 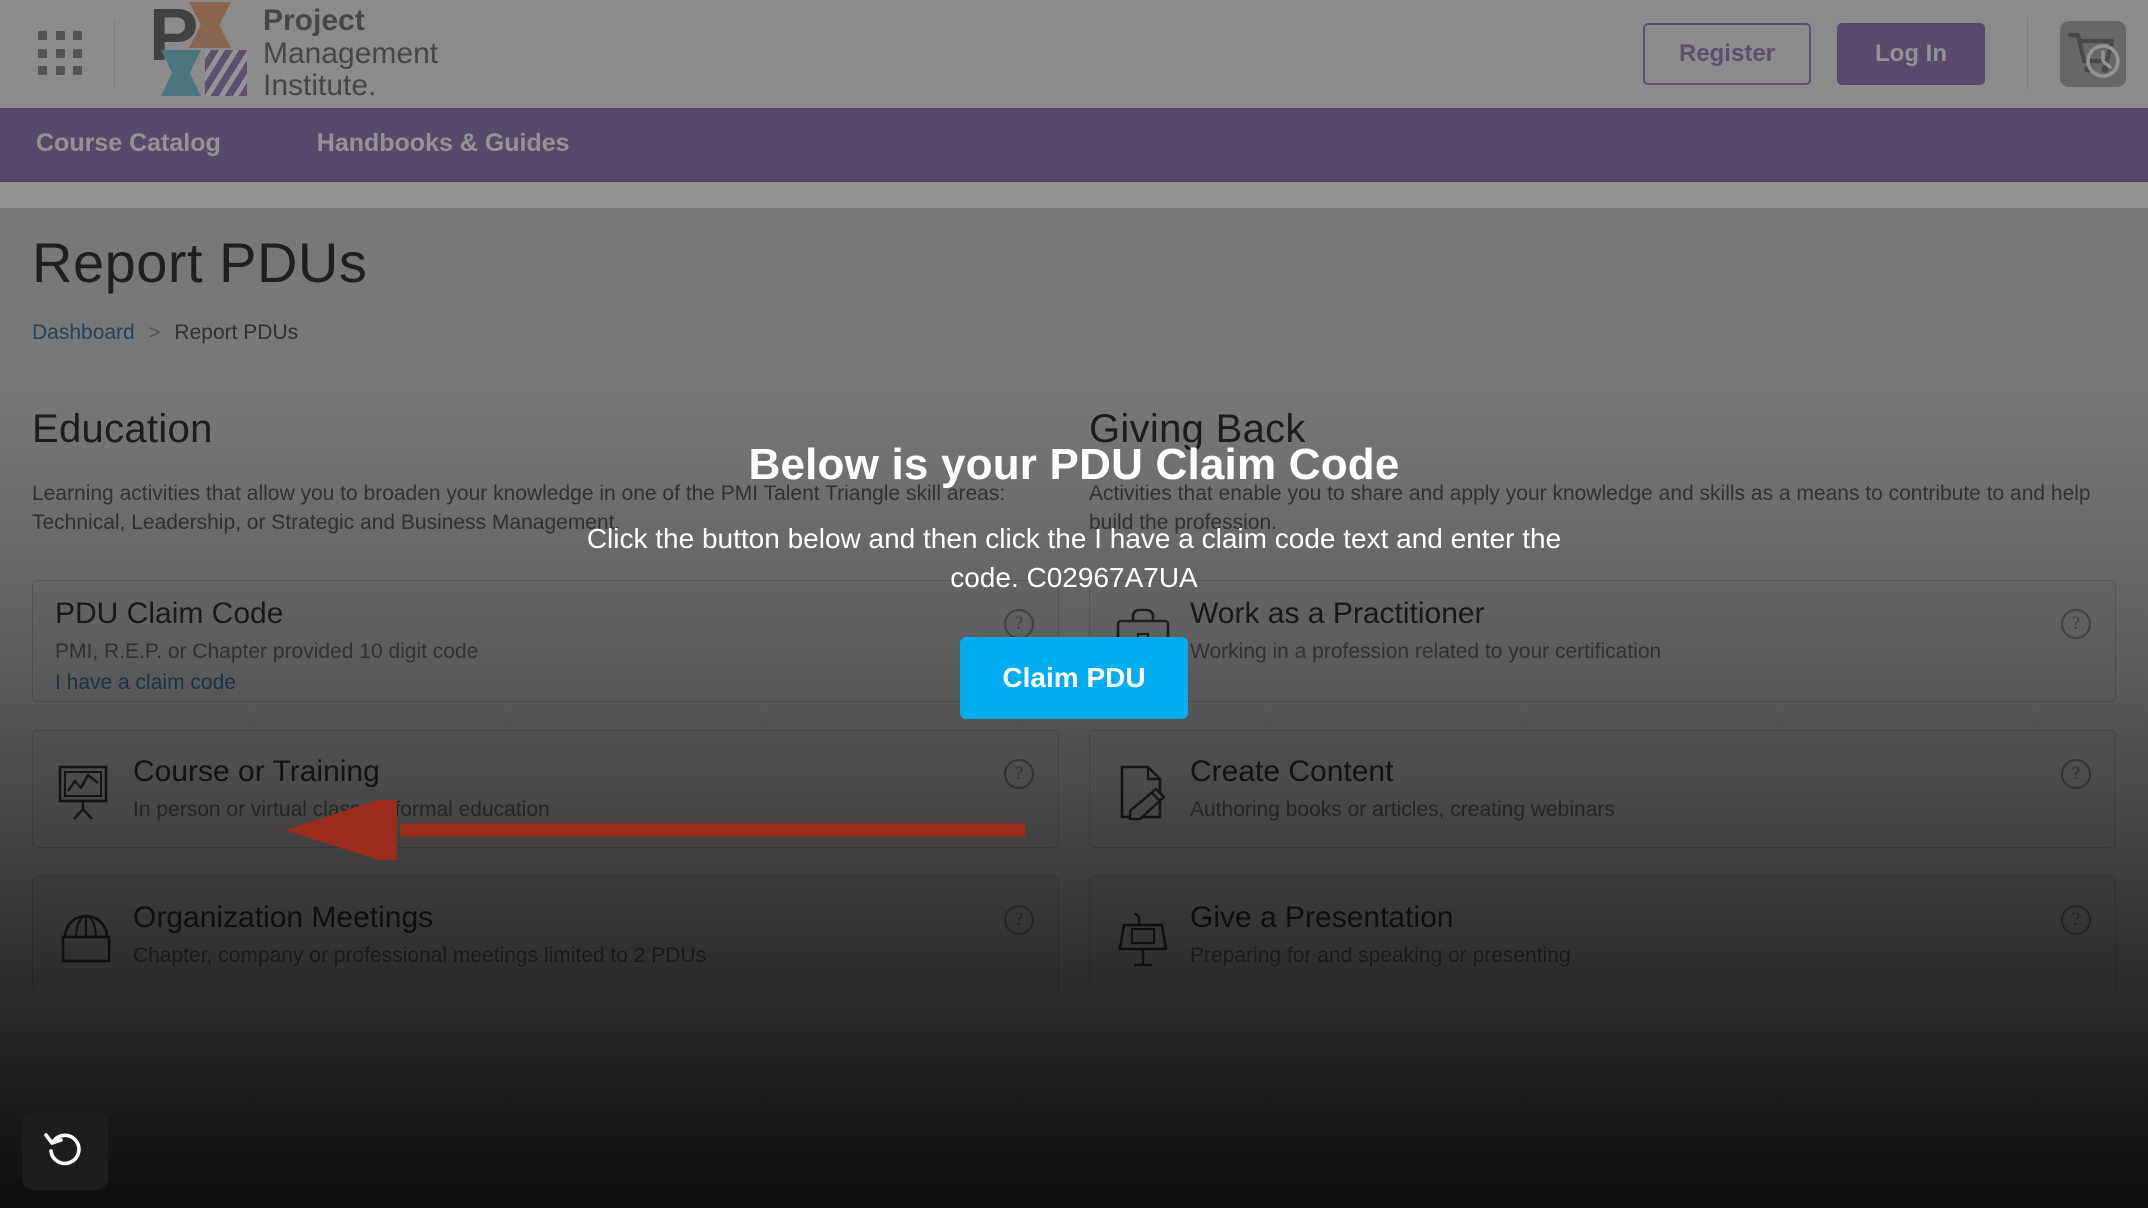 What do you see at coordinates (1143, 938) in the screenshot?
I see `podium-icon` at bounding box center [1143, 938].